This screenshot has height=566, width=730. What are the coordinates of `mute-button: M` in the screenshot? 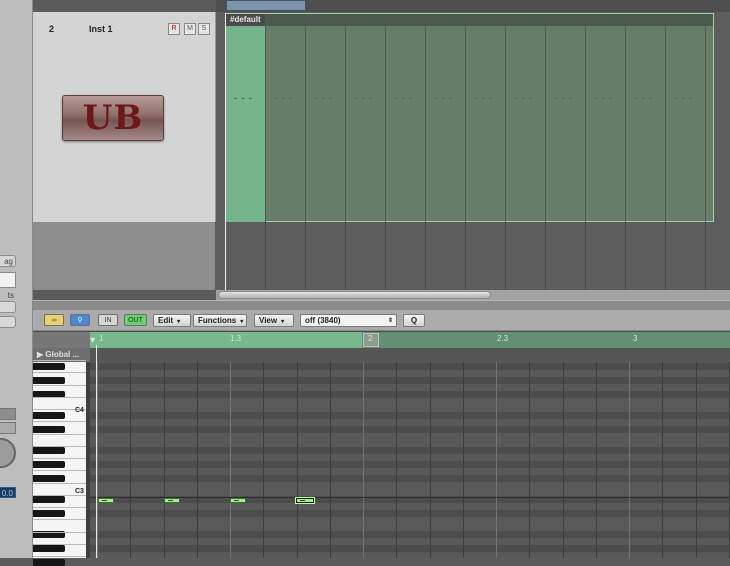 It's located at (190, 29).